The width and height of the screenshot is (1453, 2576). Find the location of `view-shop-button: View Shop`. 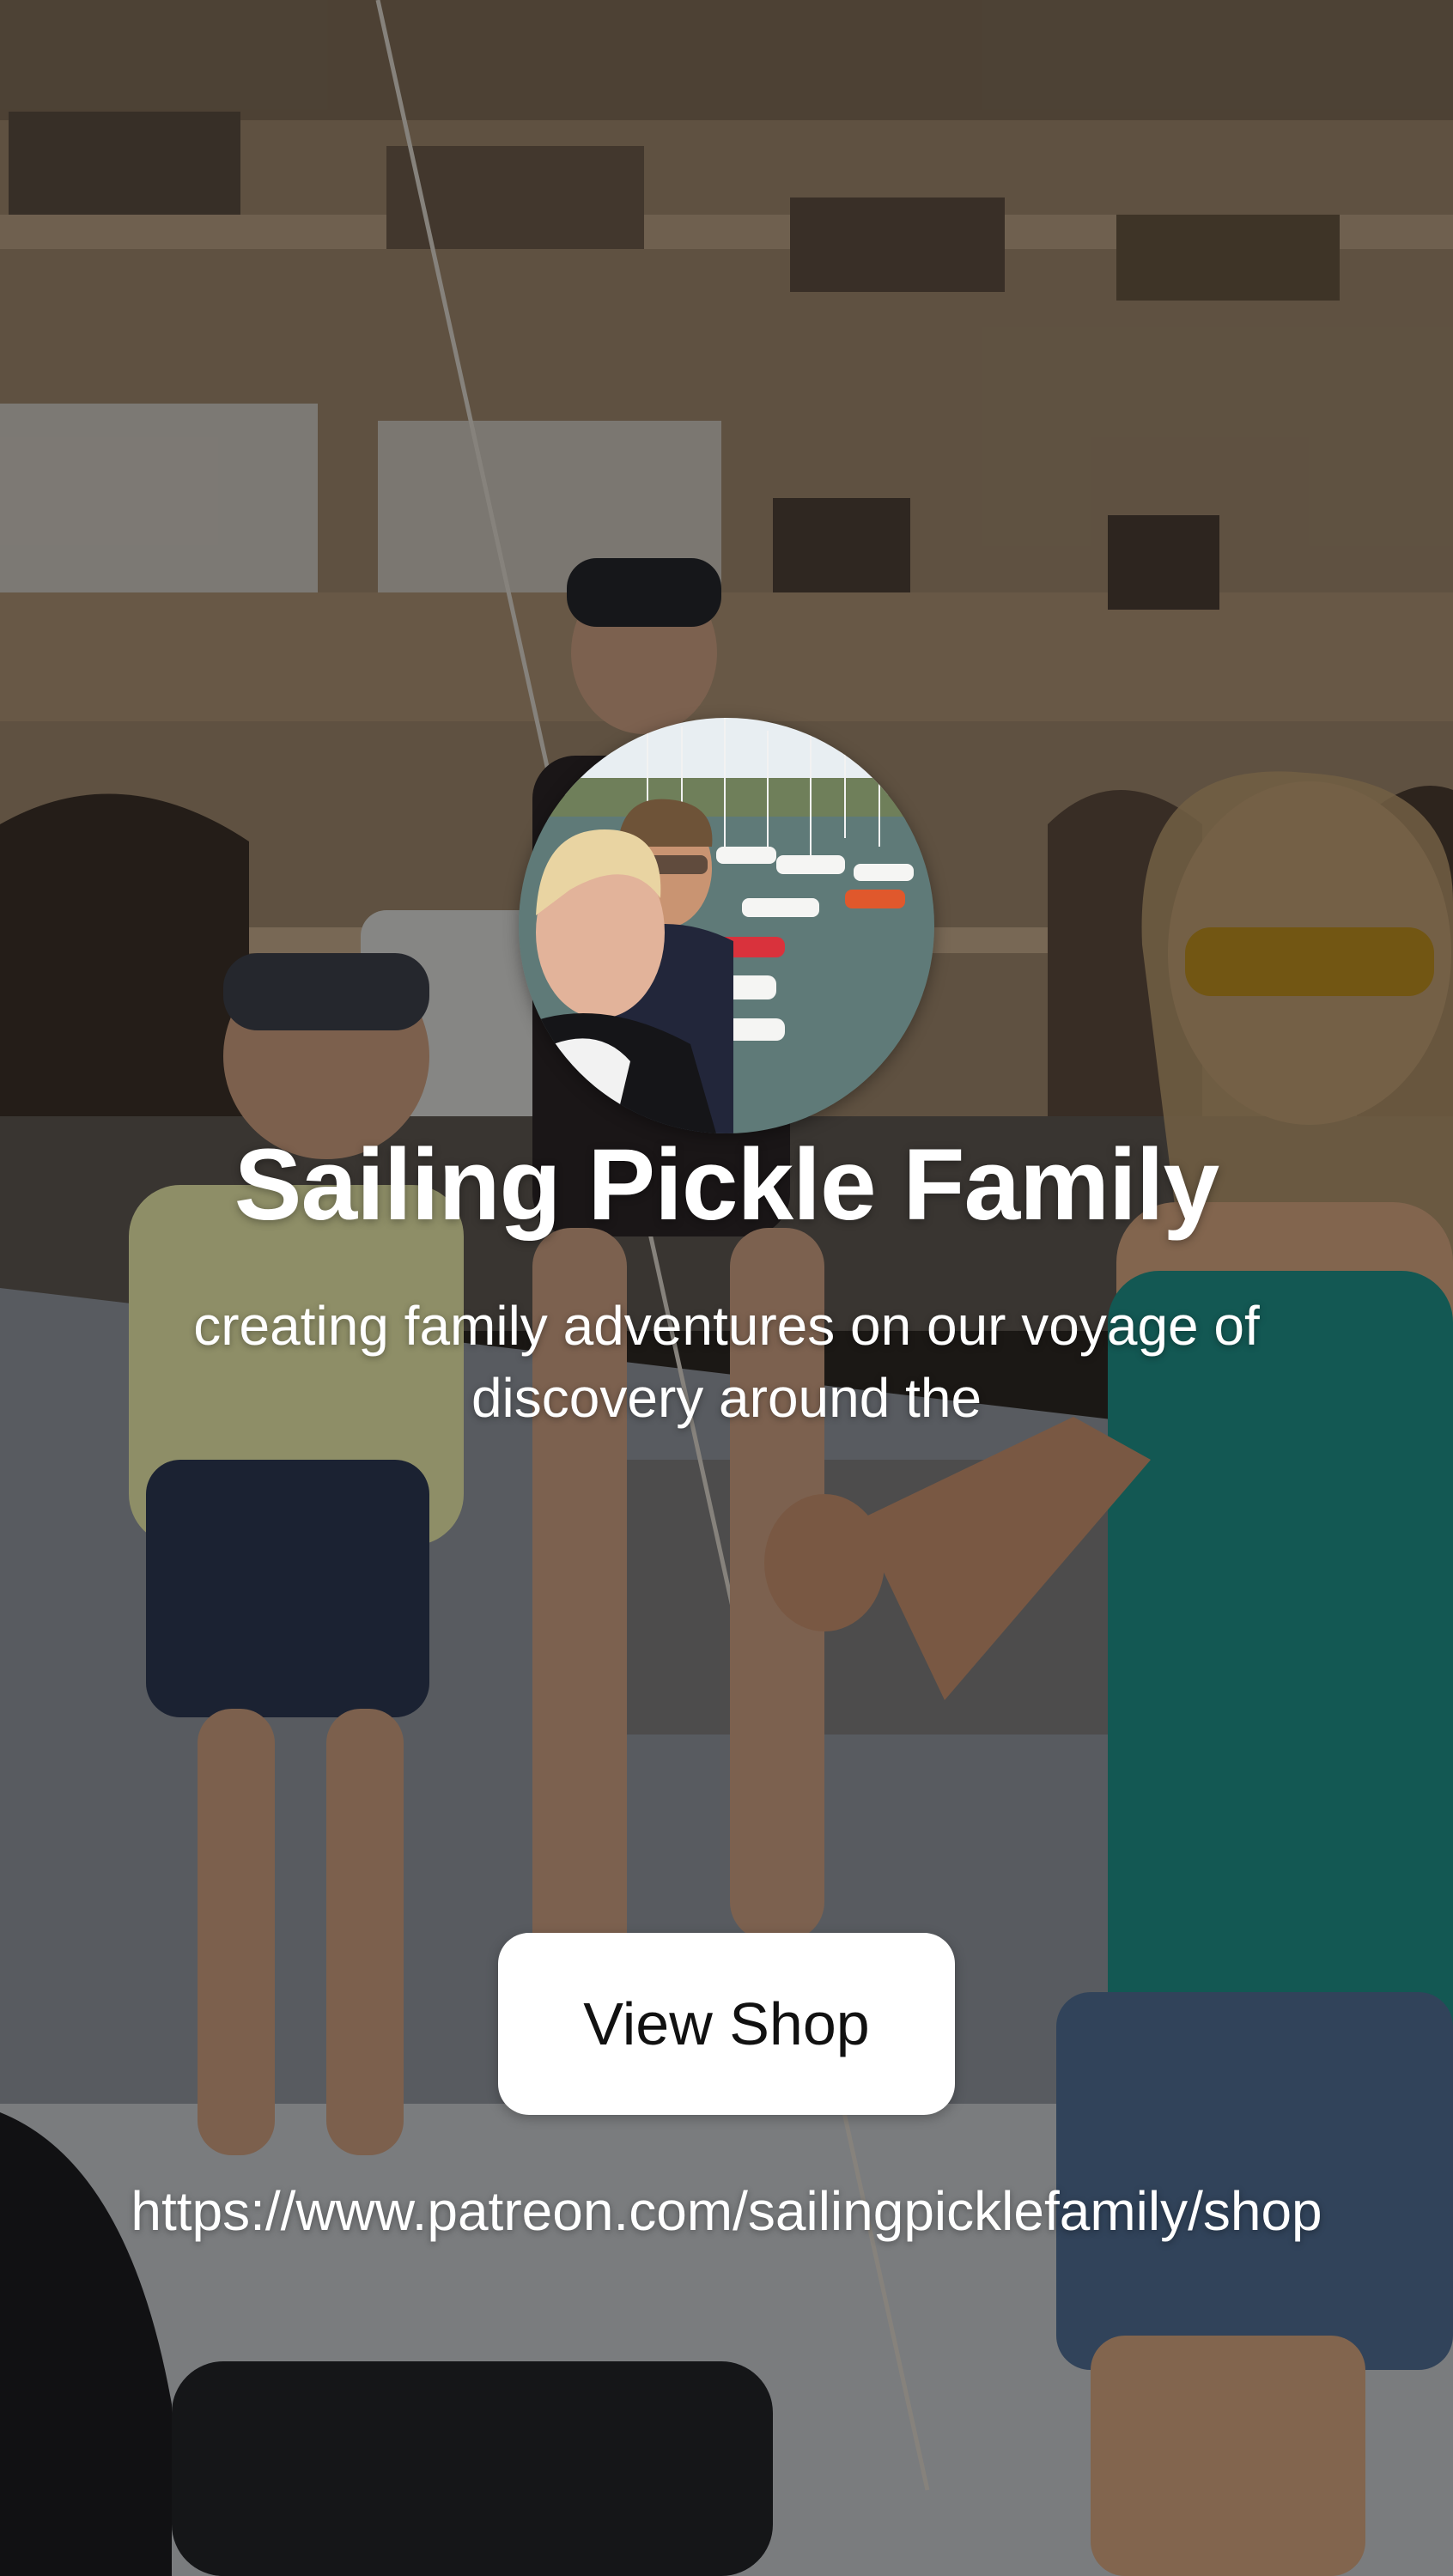

view-shop-button: View Shop is located at coordinates (727, 2024).